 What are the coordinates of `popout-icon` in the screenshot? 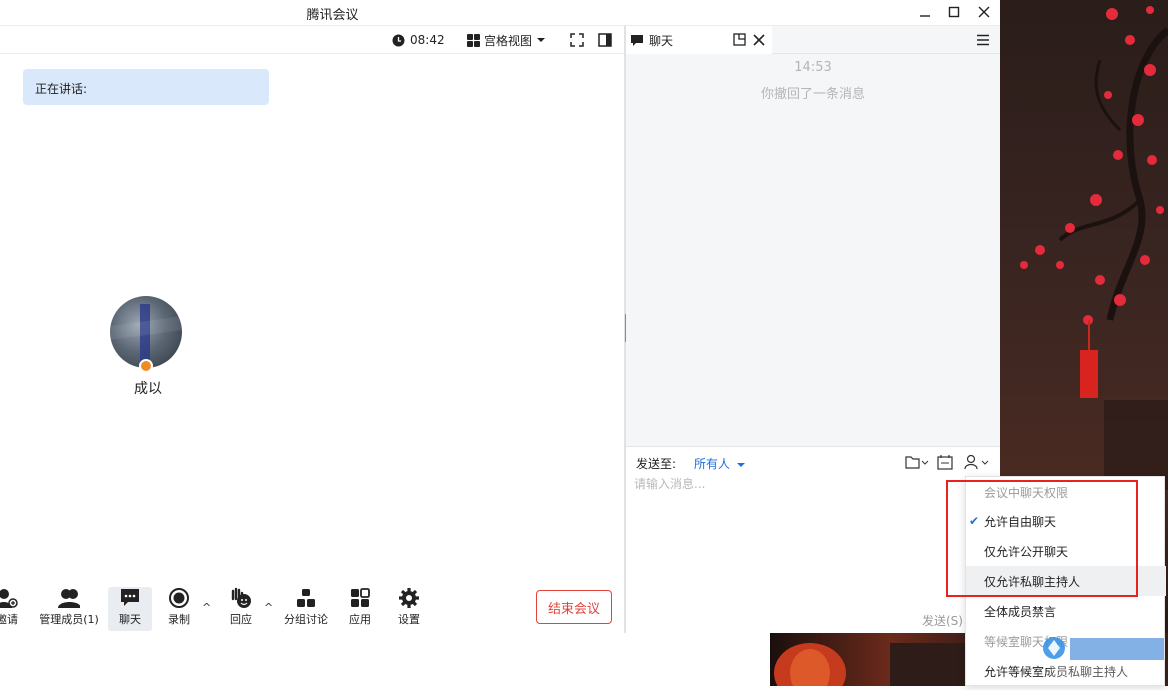 It's located at (739, 39).